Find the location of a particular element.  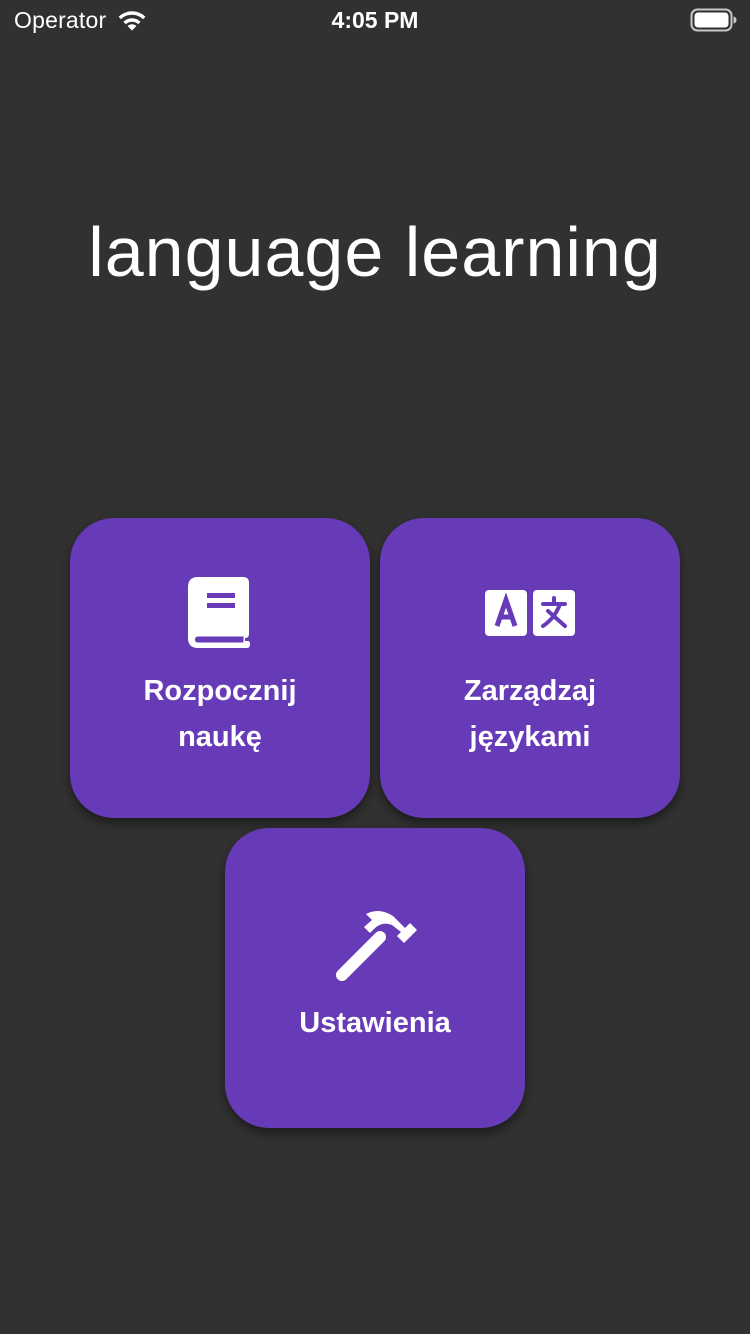

manage-languages-label-line1: Zarządzaj is located at coordinates (530, 691).